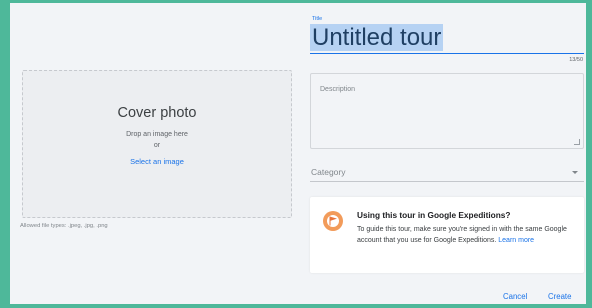 The image size is (592, 308). What do you see at coordinates (576, 60) in the screenshot?
I see `title-char-count: 13/50` at bounding box center [576, 60].